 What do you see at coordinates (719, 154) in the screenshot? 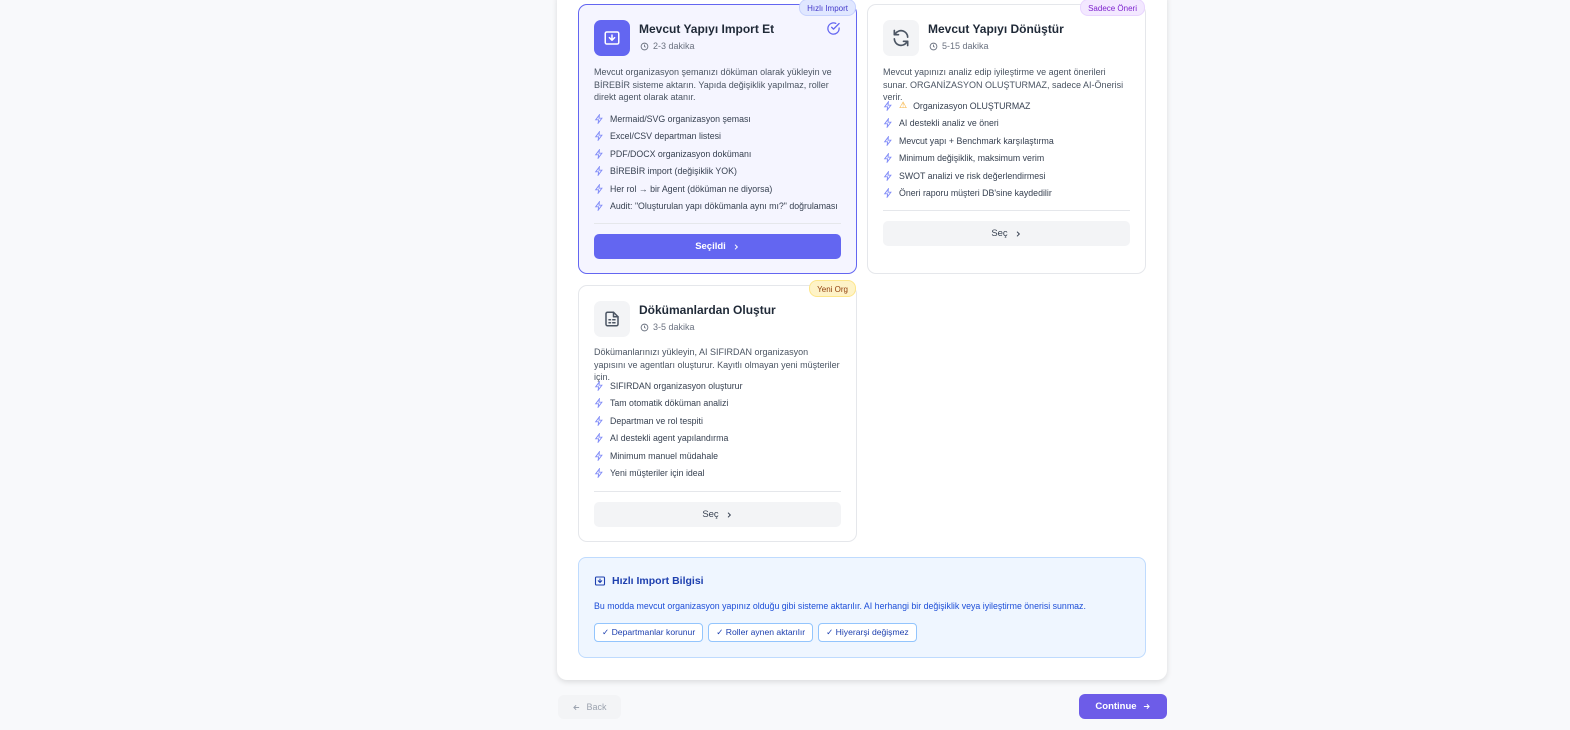
I see `list-item: PDF/DOCX organizasyon dokümanı` at bounding box center [719, 154].